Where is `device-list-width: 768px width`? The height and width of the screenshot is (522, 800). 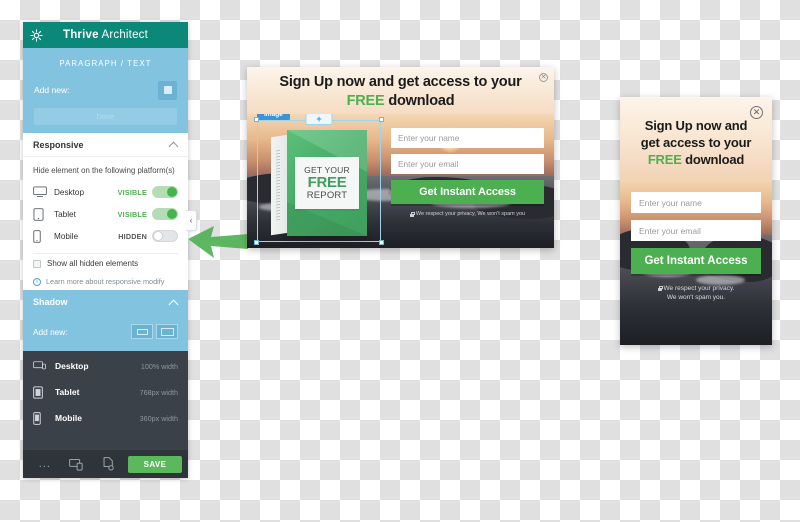 device-list-width: 768px width is located at coordinates (158, 392).